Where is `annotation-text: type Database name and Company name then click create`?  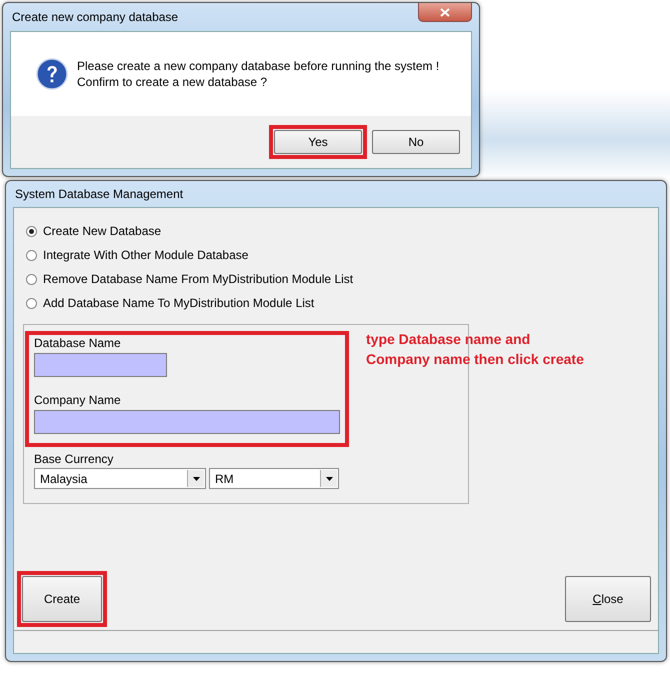
annotation-text: type Database name and Company name then click create is located at coordinates (475, 349).